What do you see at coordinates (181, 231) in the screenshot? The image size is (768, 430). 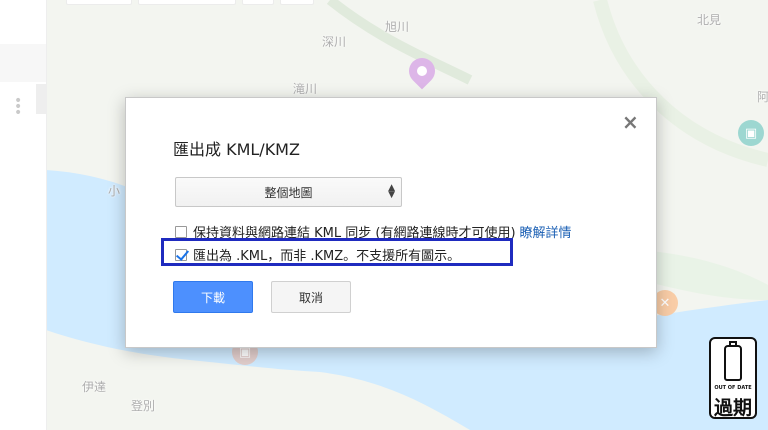 I see `sync-checkbox` at bounding box center [181, 231].